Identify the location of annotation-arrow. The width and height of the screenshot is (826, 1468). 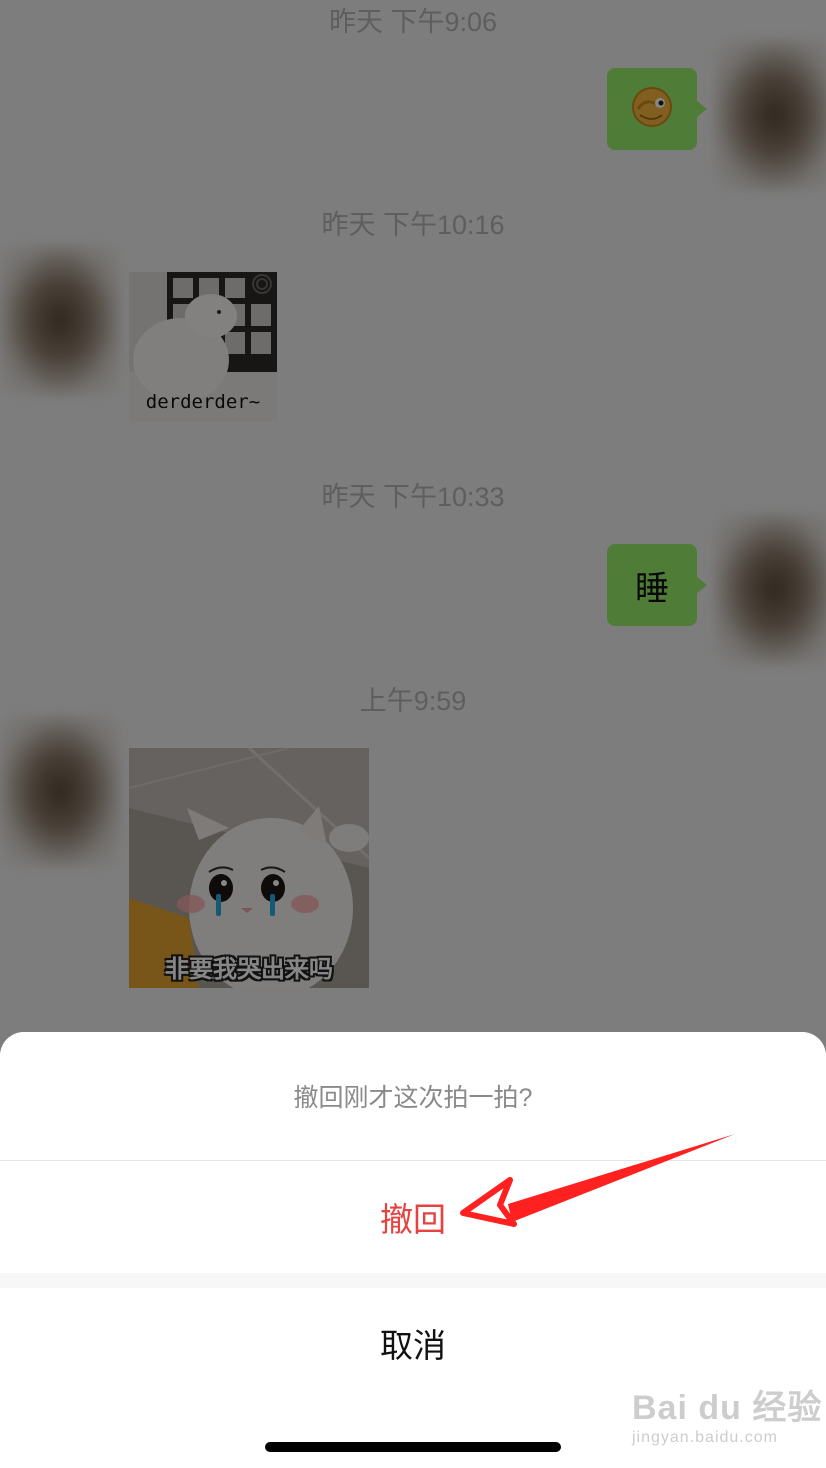
(597, 1180).